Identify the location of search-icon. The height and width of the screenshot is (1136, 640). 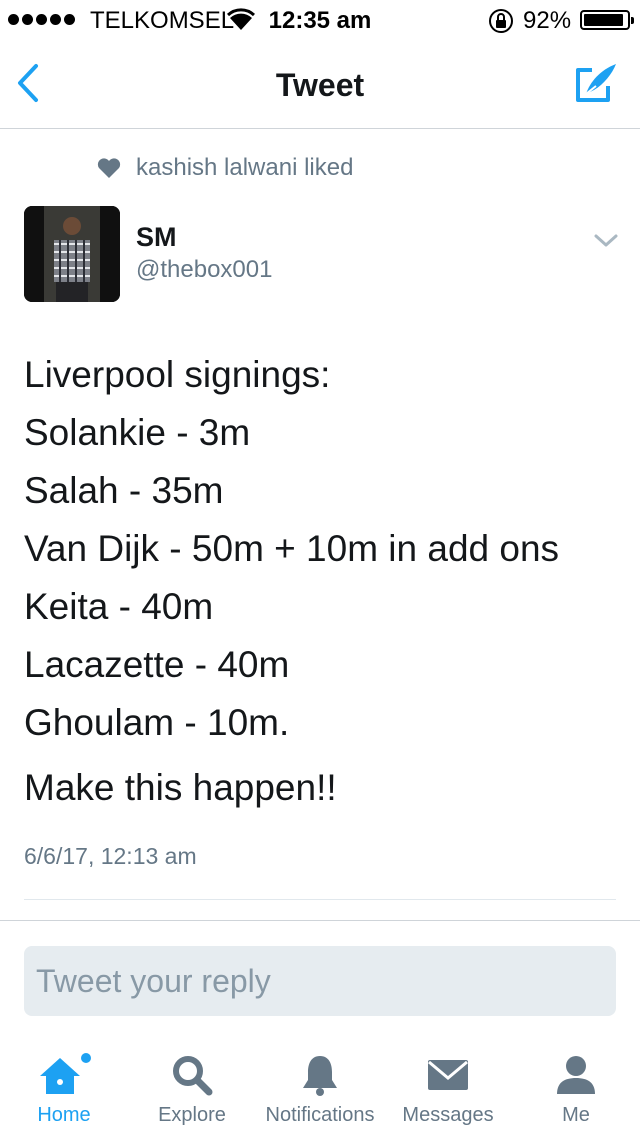
(193, 1076).